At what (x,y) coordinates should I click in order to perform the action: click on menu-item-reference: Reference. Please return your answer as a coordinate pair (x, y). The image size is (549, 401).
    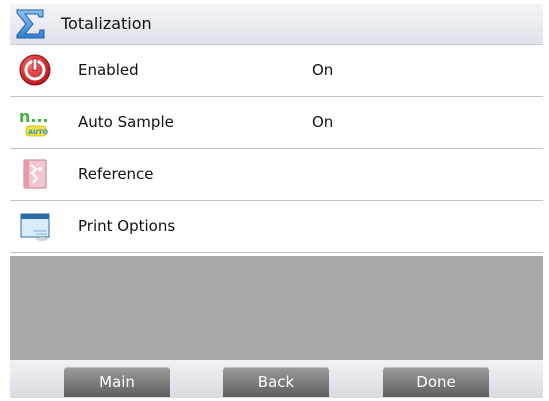
    Looking at the image, I should click on (276, 175).